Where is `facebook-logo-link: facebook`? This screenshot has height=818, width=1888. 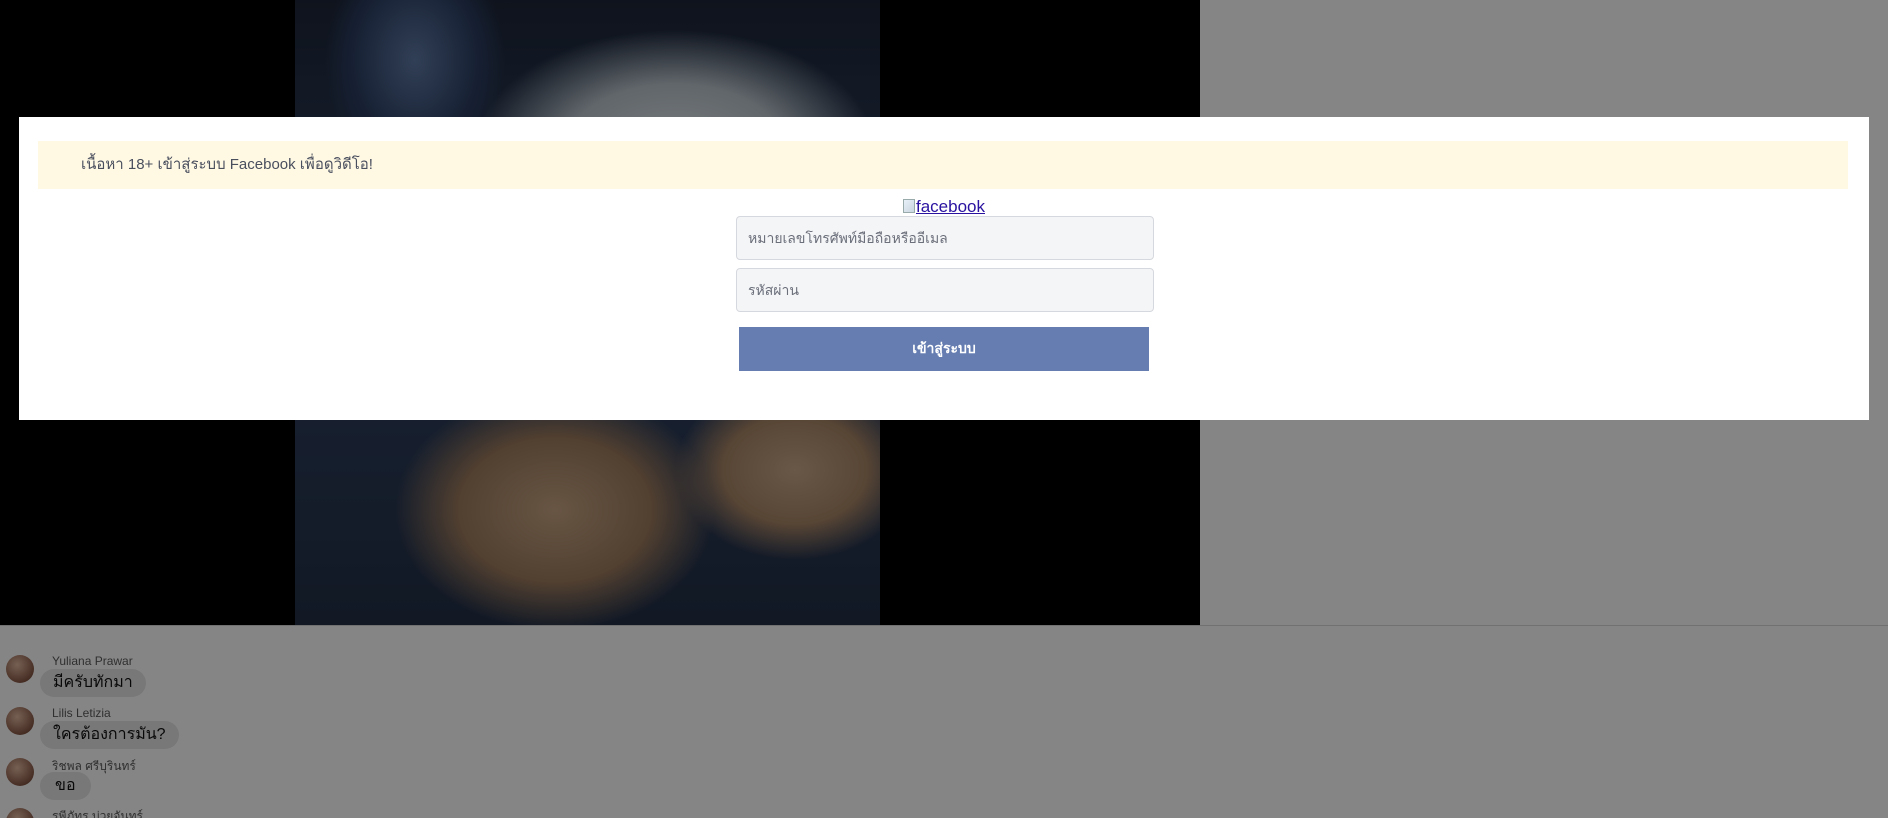
facebook-logo-link: facebook is located at coordinates (944, 207).